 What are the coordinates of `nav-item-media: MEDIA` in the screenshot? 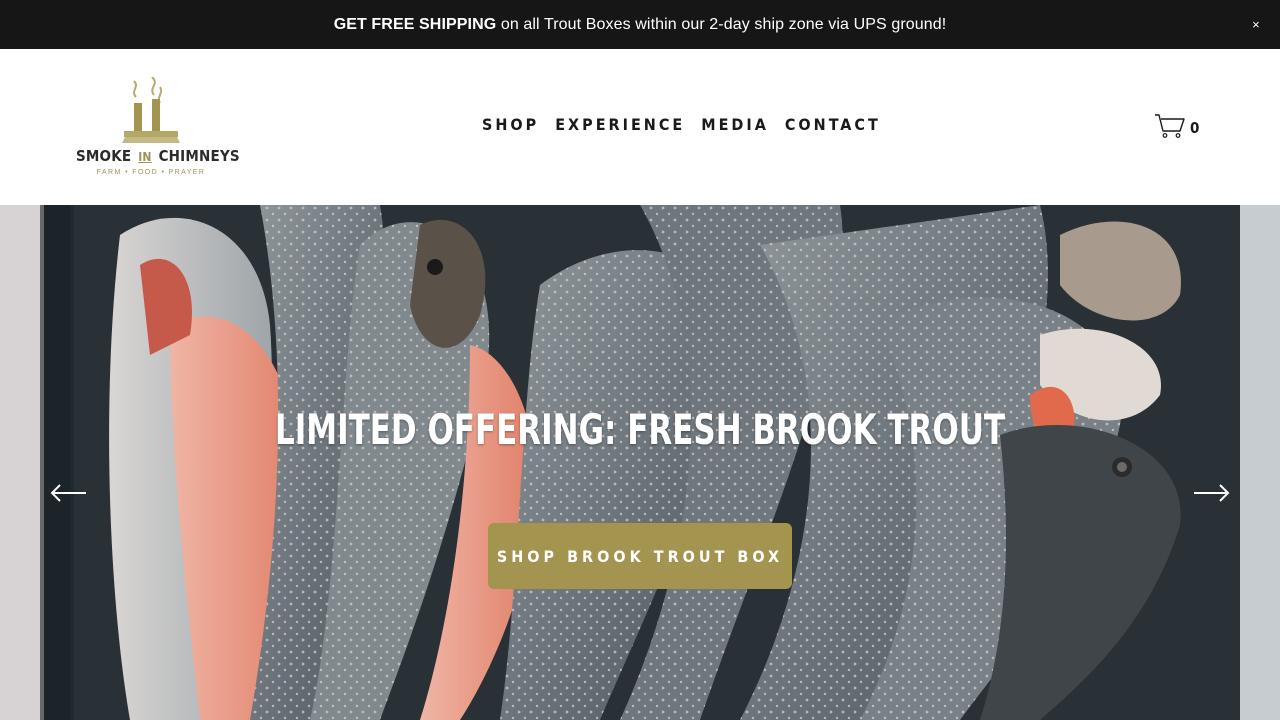 It's located at (735, 124).